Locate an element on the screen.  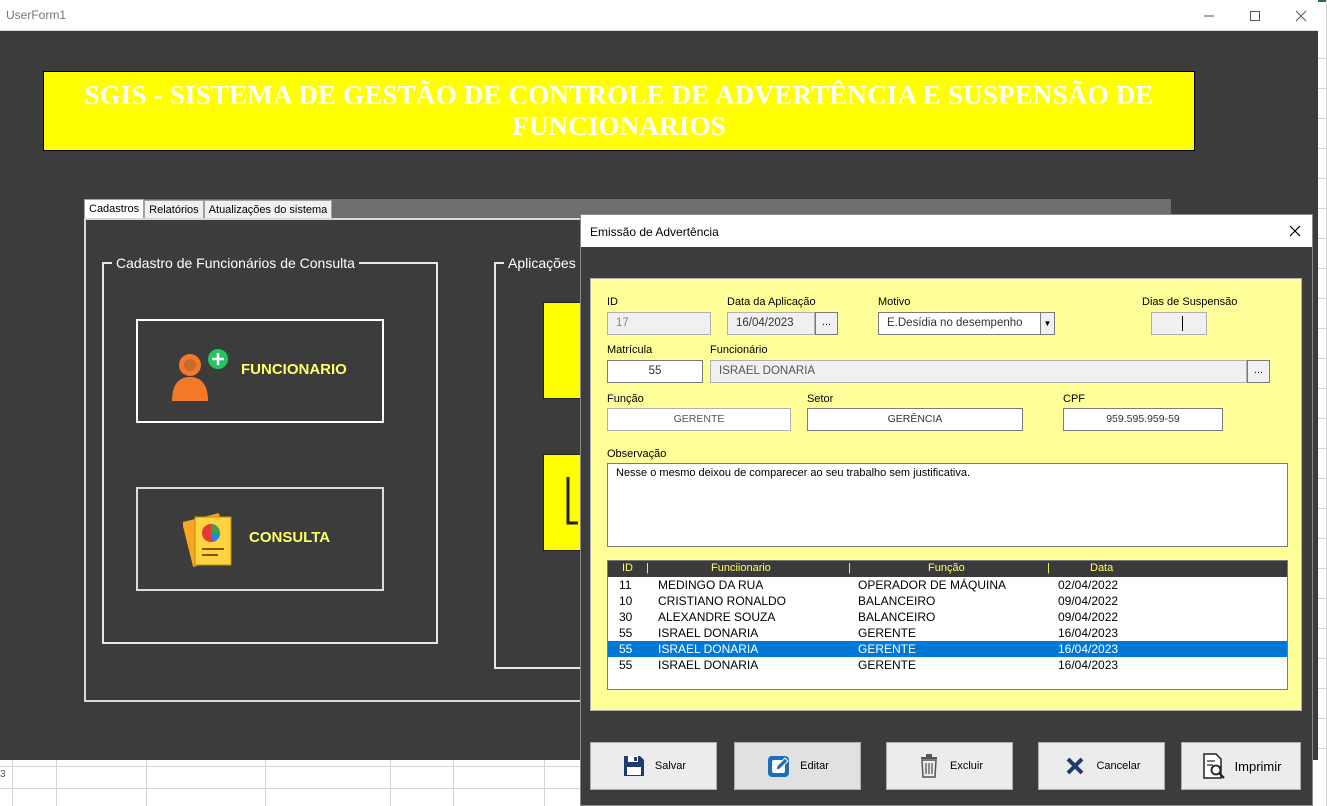
funcao-label: Função is located at coordinates (625, 399).